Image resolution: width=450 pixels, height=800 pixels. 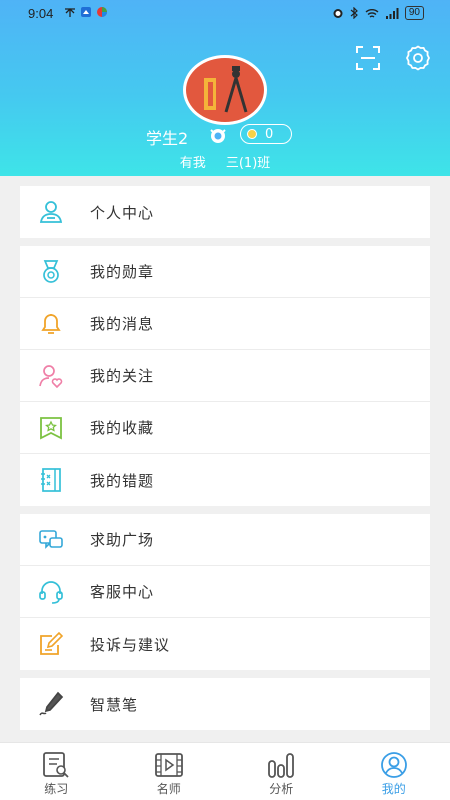 I want to click on bottom-tab-bar: 练习 名师 分析 我的, so click(x=225, y=771).